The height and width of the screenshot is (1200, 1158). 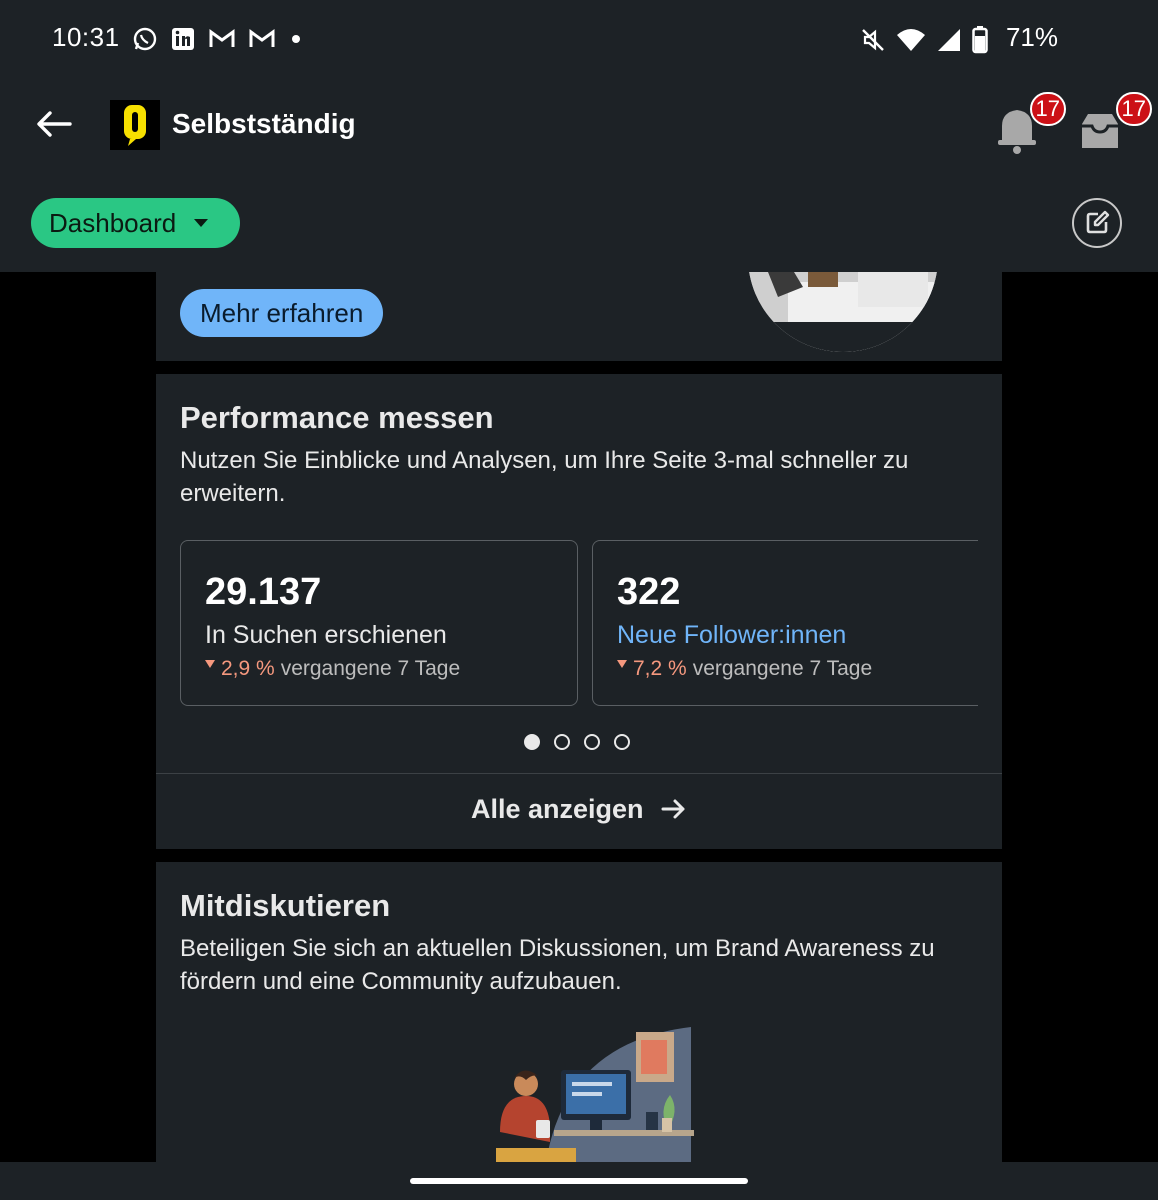 I want to click on back-arrow-icon, so click(x=54, y=124).